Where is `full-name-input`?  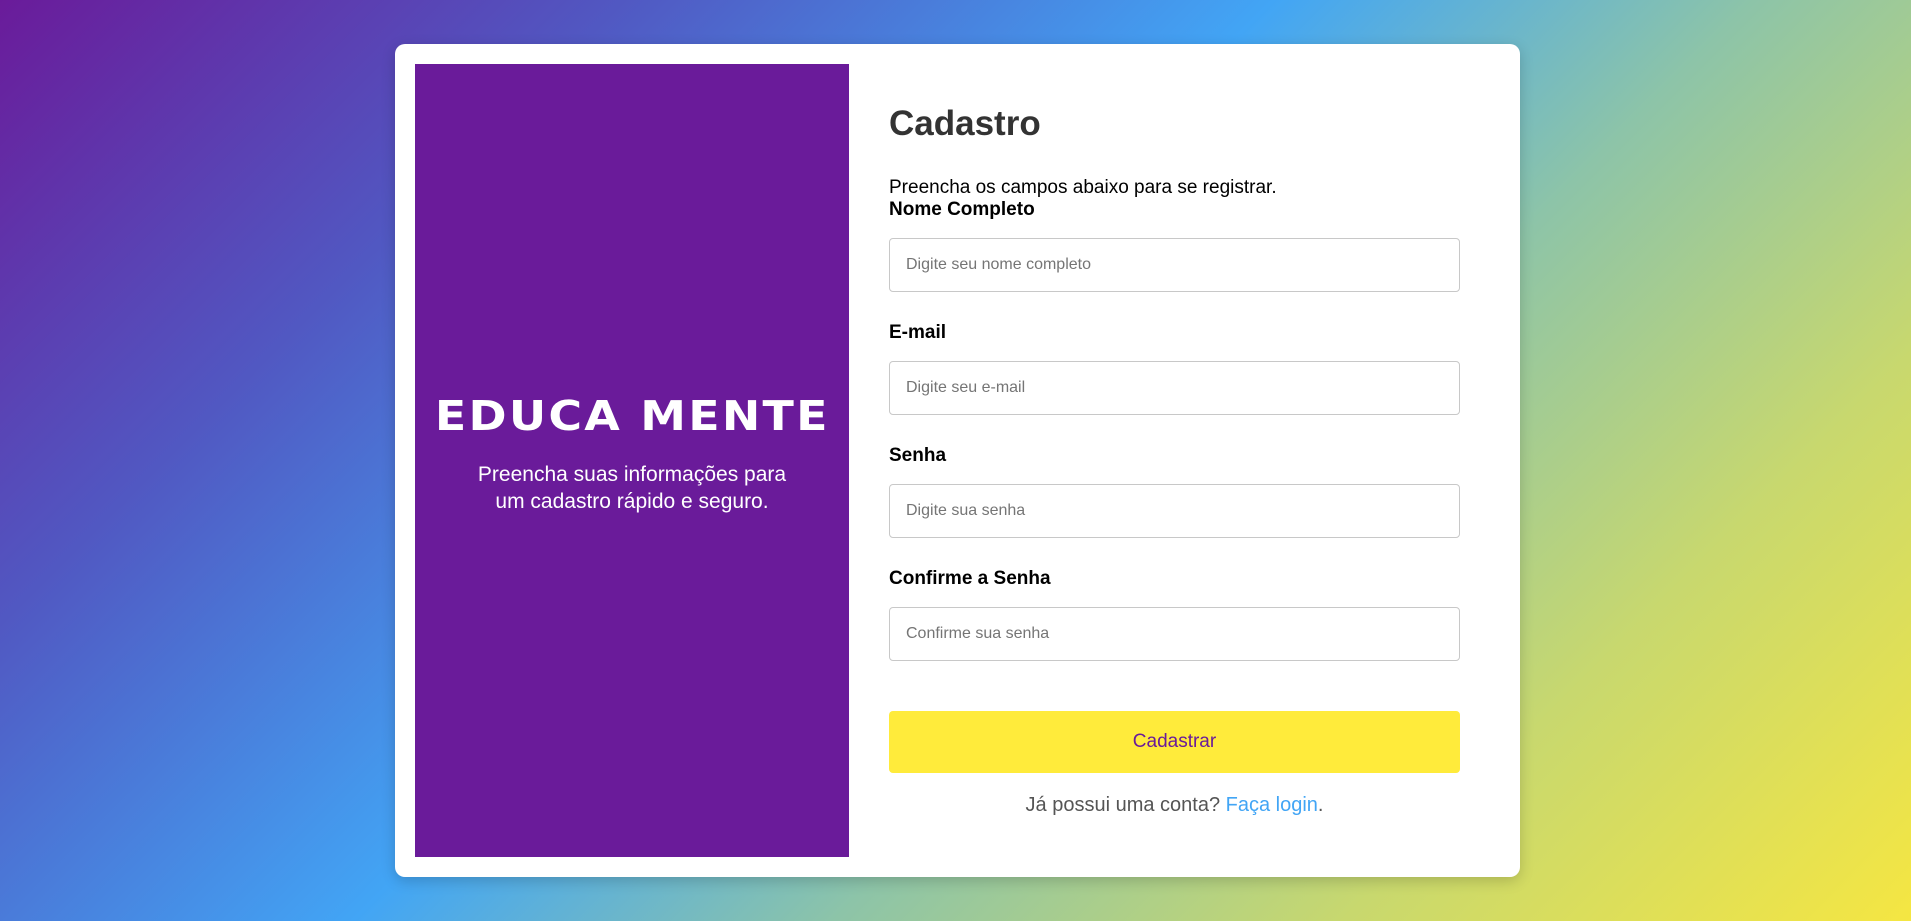 full-name-input is located at coordinates (1174, 265).